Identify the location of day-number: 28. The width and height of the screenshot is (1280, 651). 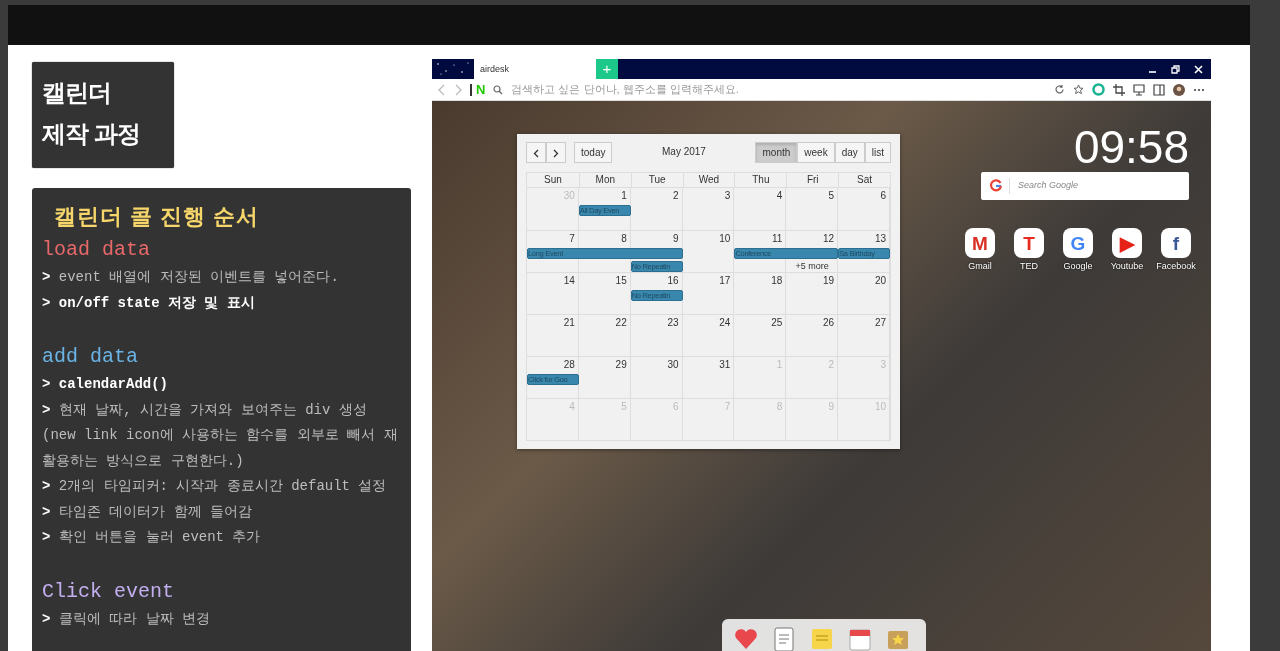
(571, 365).